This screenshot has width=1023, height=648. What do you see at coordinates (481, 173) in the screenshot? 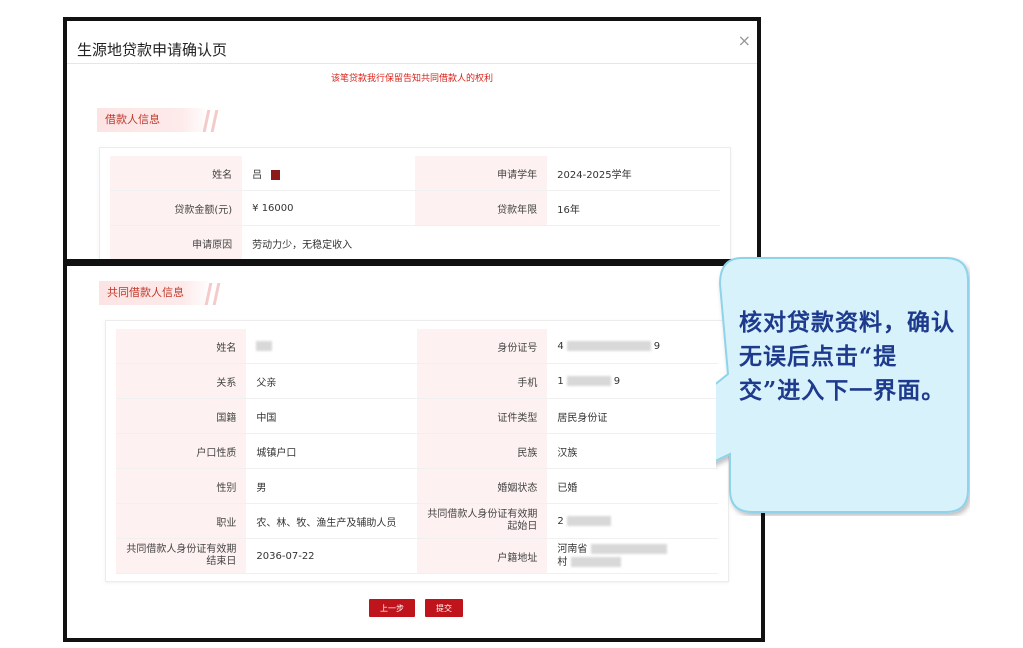
I see `year-label: 申请学年` at bounding box center [481, 173].